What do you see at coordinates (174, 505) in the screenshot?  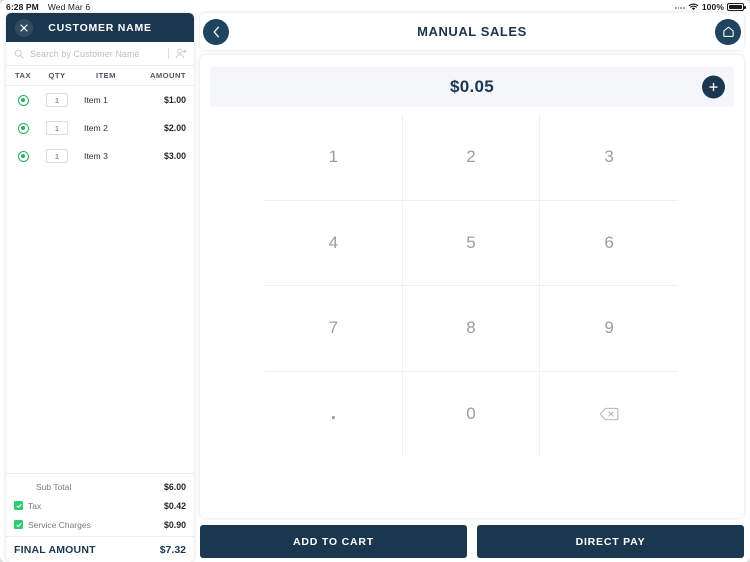 I see `tax-value: $0.42` at bounding box center [174, 505].